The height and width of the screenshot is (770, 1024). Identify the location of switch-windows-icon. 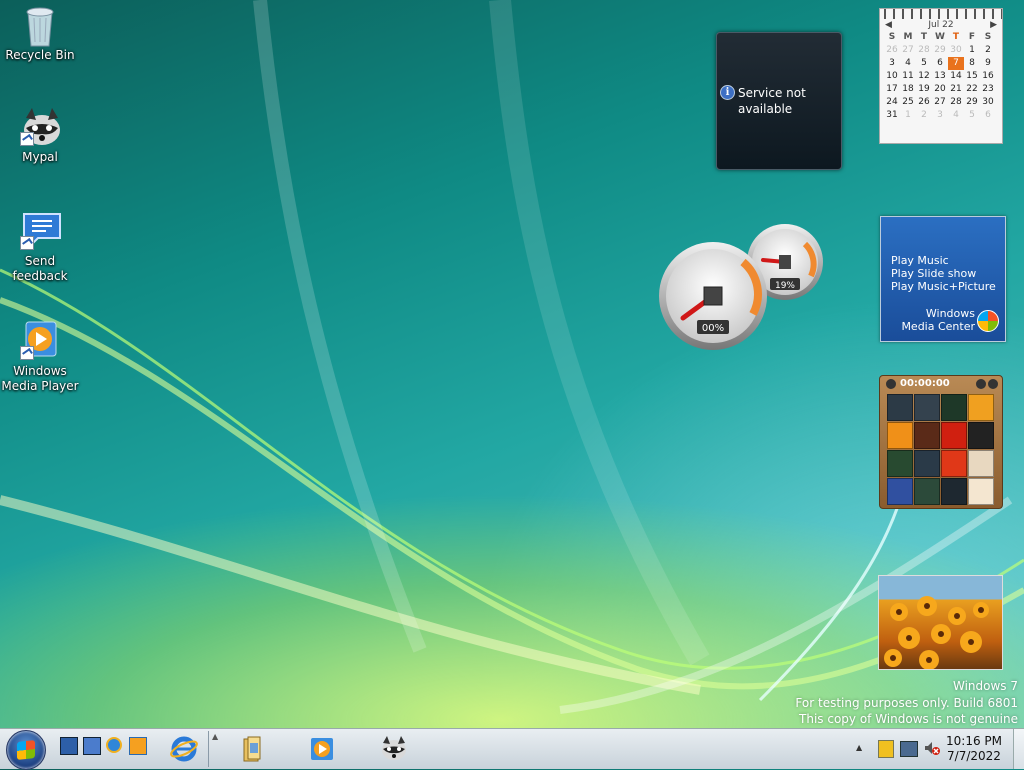
(92, 746).